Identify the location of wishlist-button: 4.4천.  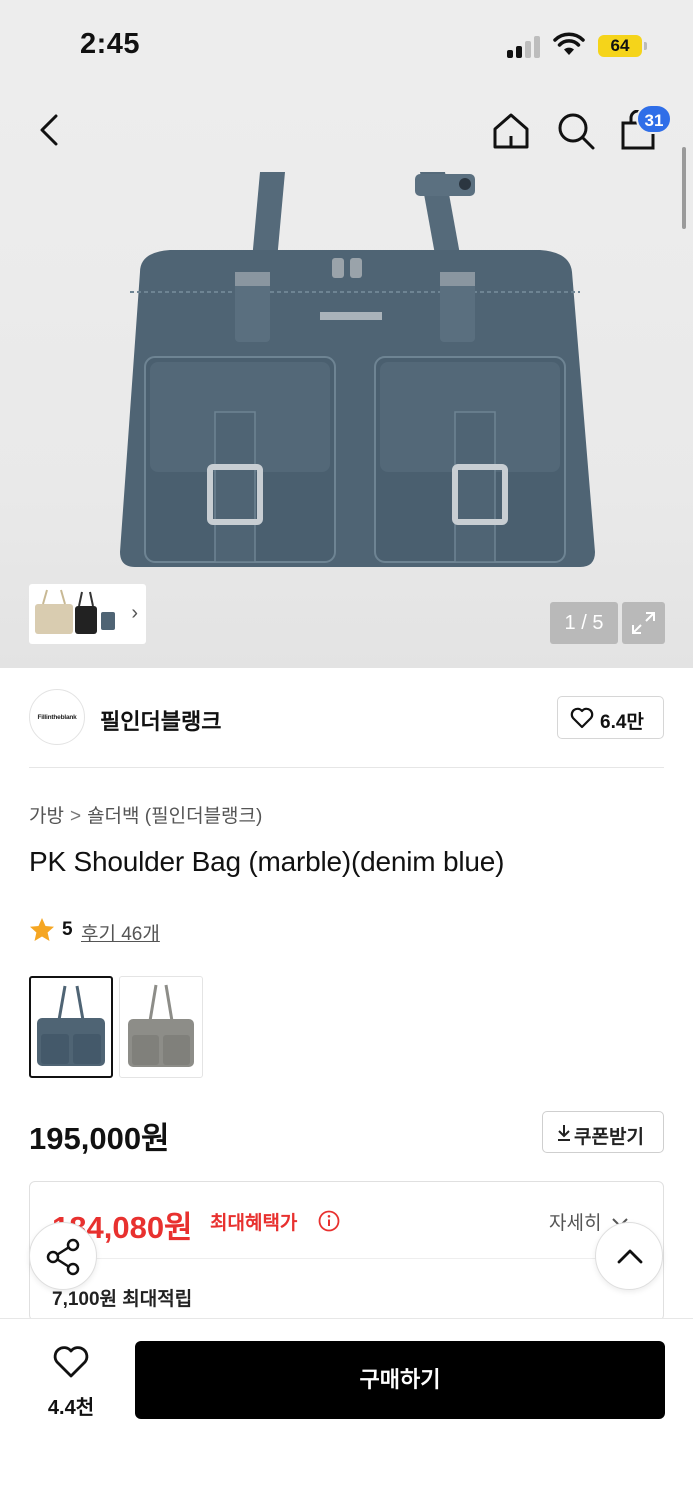
(71, 1383).